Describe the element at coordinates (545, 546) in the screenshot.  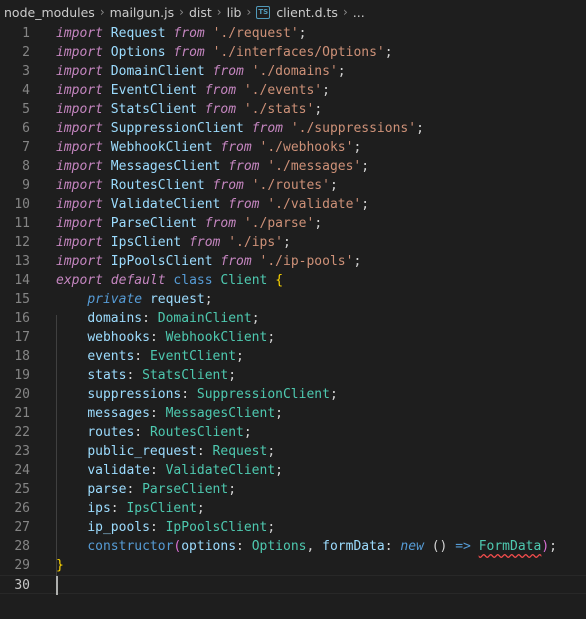
I see `close-paren: )` at that location.